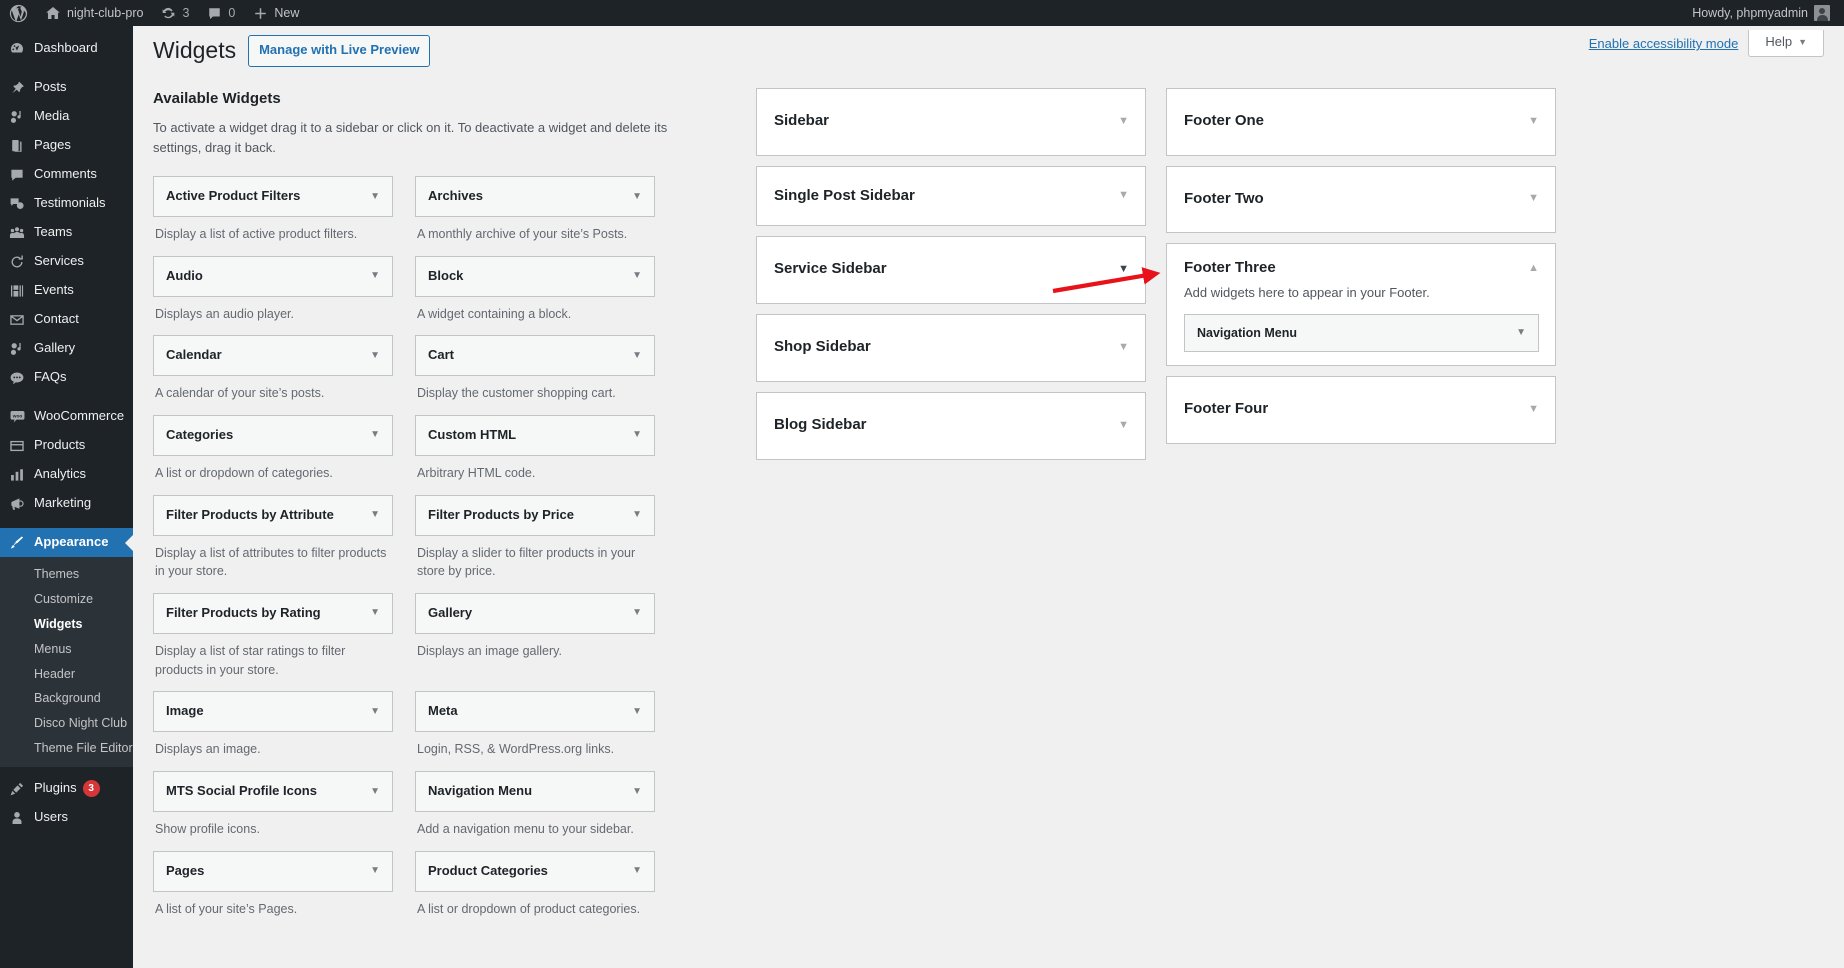  Describe the element at coordinates (535, 515) in the screenshot. I see `available-widget-handle: Filter Products by Price ▼` at that location.